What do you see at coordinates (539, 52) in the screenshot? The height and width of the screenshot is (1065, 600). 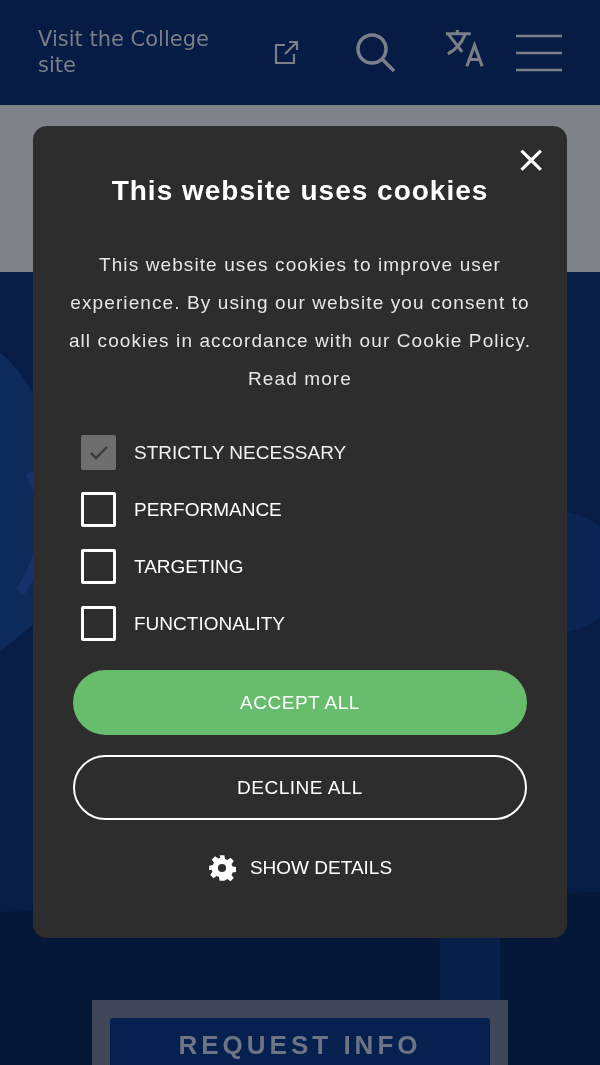 I see `menu-icon` at bounding box center [539, 52].